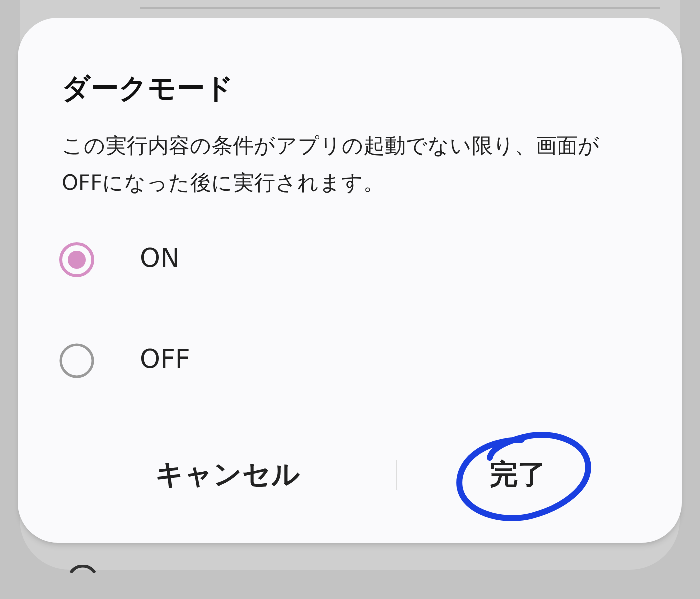 This screenshot has height=599, width=700. I want to click on option-label: ON, so click(160, 259).